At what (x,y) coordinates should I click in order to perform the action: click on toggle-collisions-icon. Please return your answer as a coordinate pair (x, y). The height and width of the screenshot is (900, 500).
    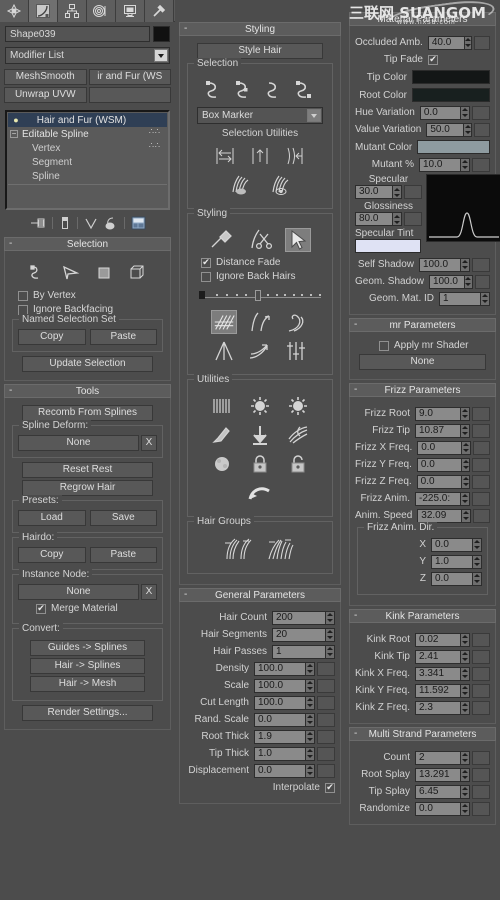
    Looking at the image, I should click on (260, 435).